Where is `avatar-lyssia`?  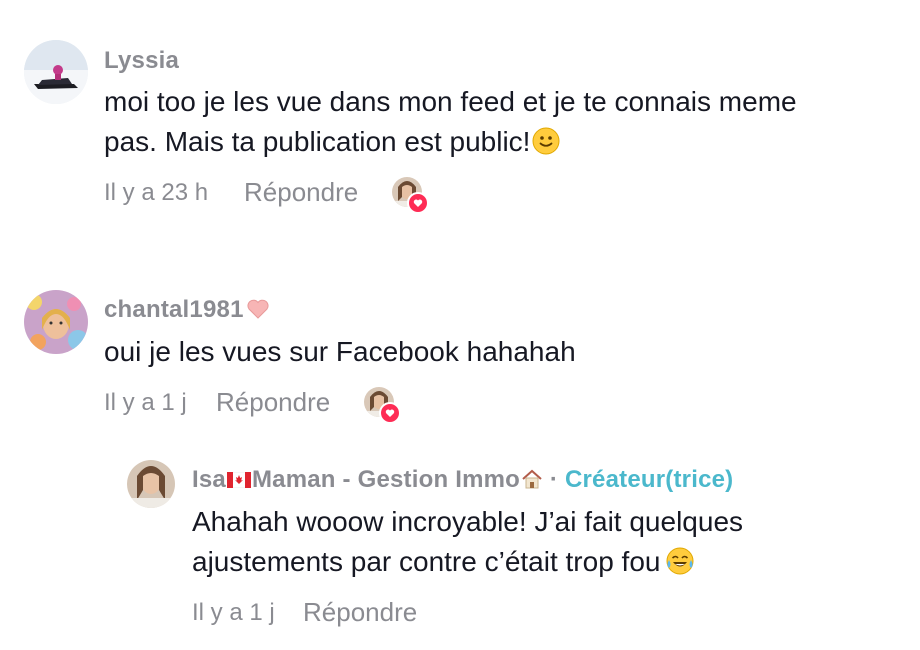 avatar-lyssia is located at coordinates (56, 72).